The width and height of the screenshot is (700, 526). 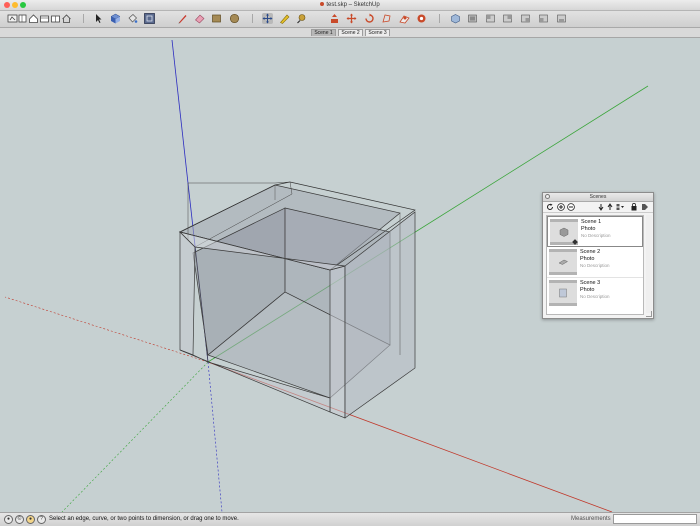 What do you see at coordinates (591, 222) in the screenshot?
I see `scene-name: Scene 1` at bounding box center [591, 222].